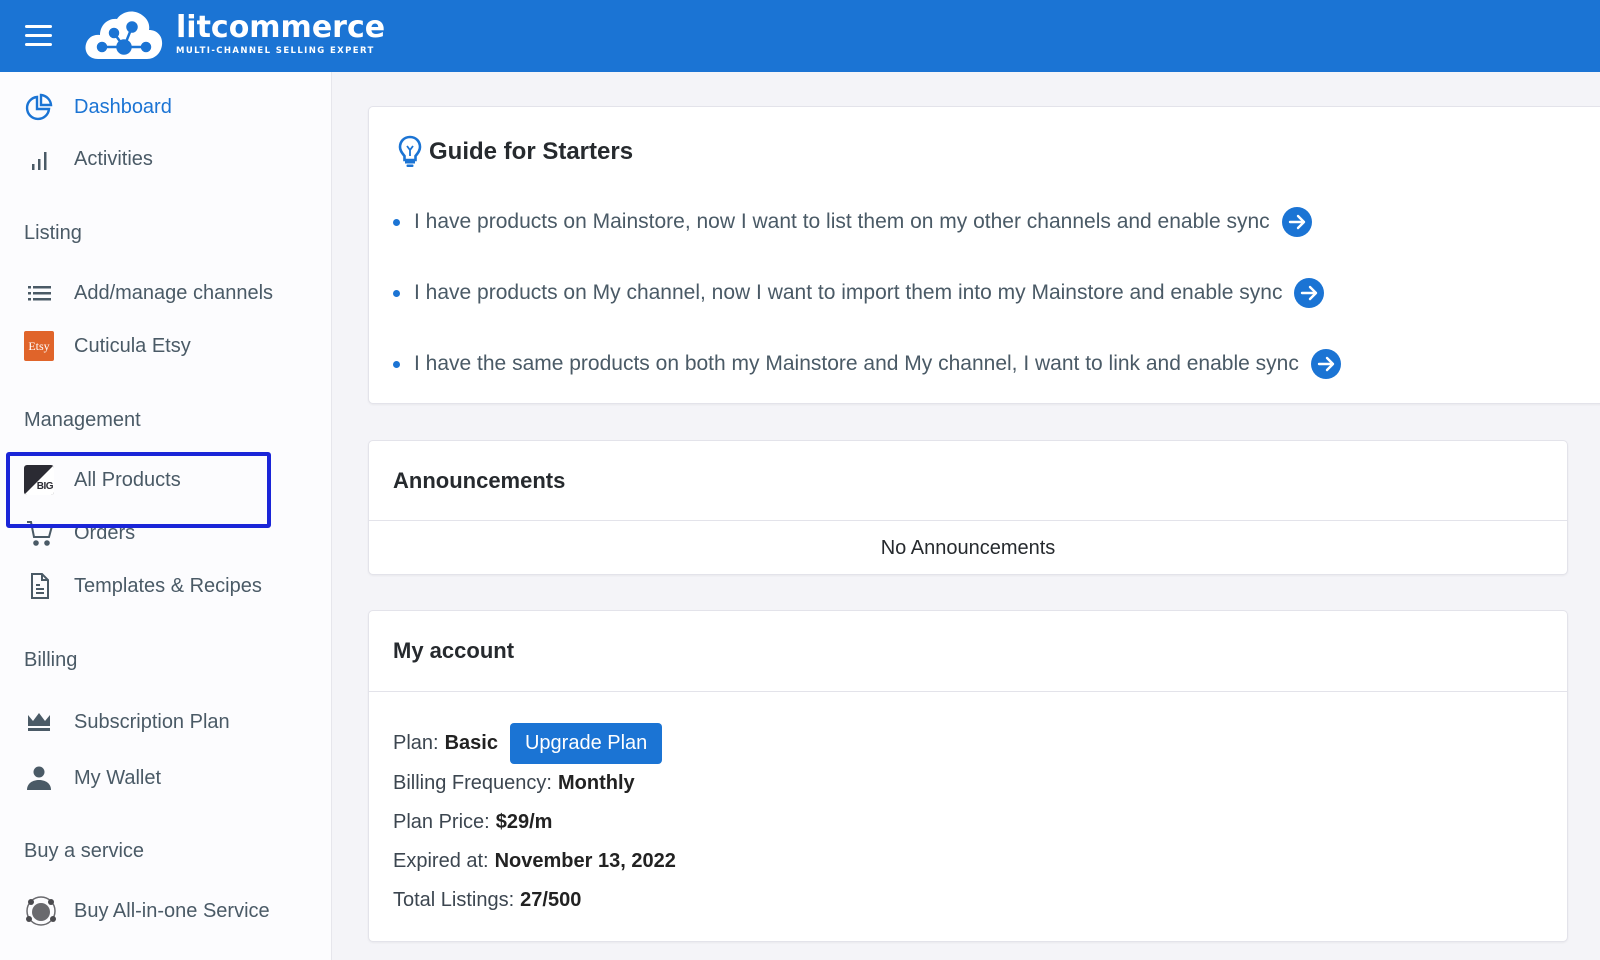 This screenshot has width=1600, height=960. What do you see at coordinates (41, 346) in the screenshot?
I see `etsy-icon: Etsy` at bounding box center [41, 346].